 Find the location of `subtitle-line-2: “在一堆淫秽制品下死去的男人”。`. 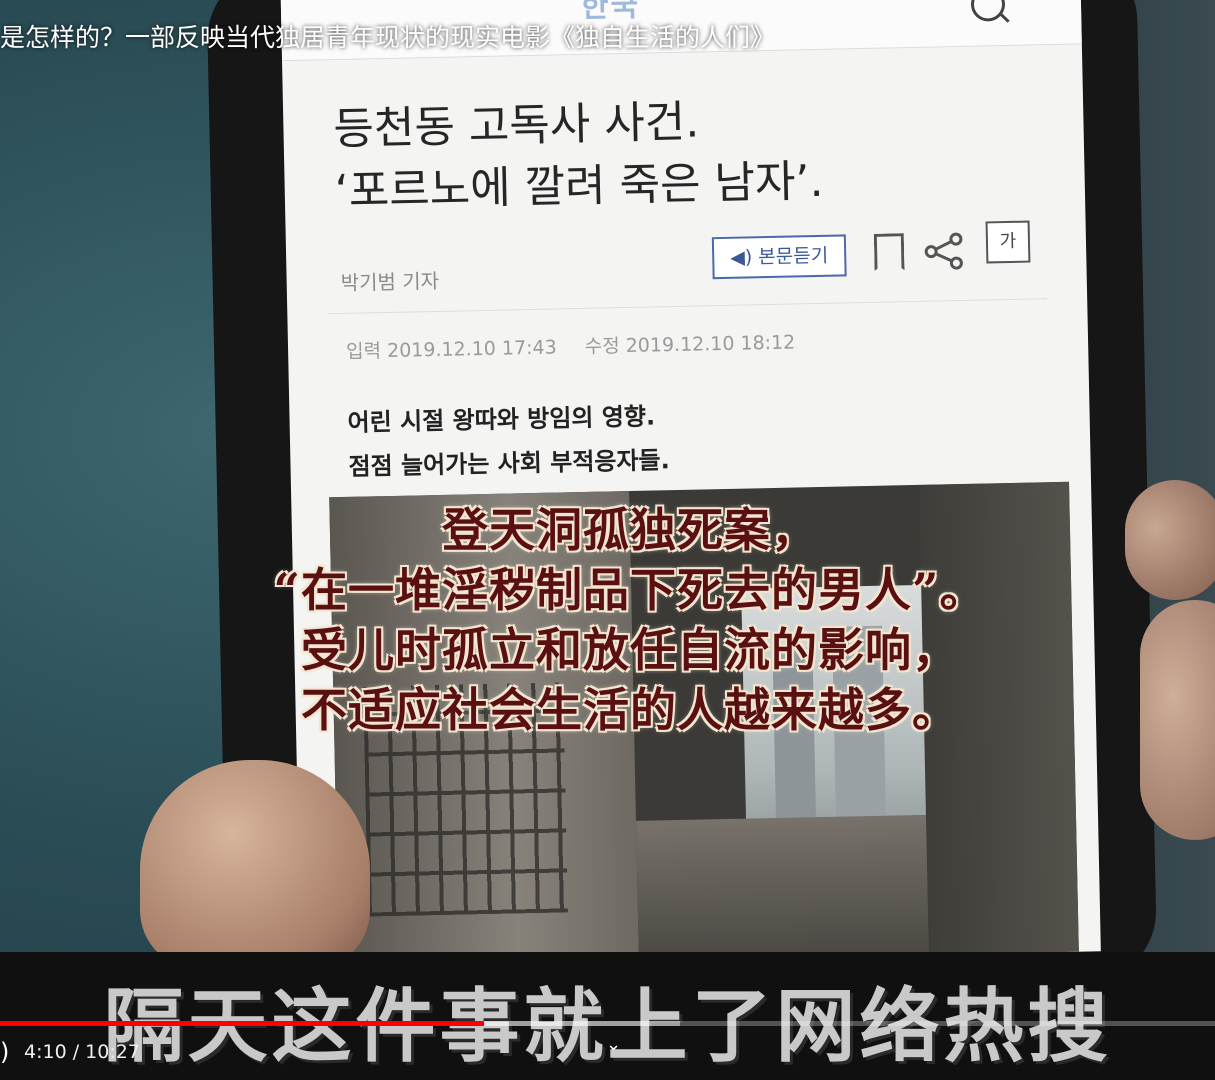

subtitle-line-2: “在一堆淫秽制品下死去的男人”。 is located at coordinates (630, 590).